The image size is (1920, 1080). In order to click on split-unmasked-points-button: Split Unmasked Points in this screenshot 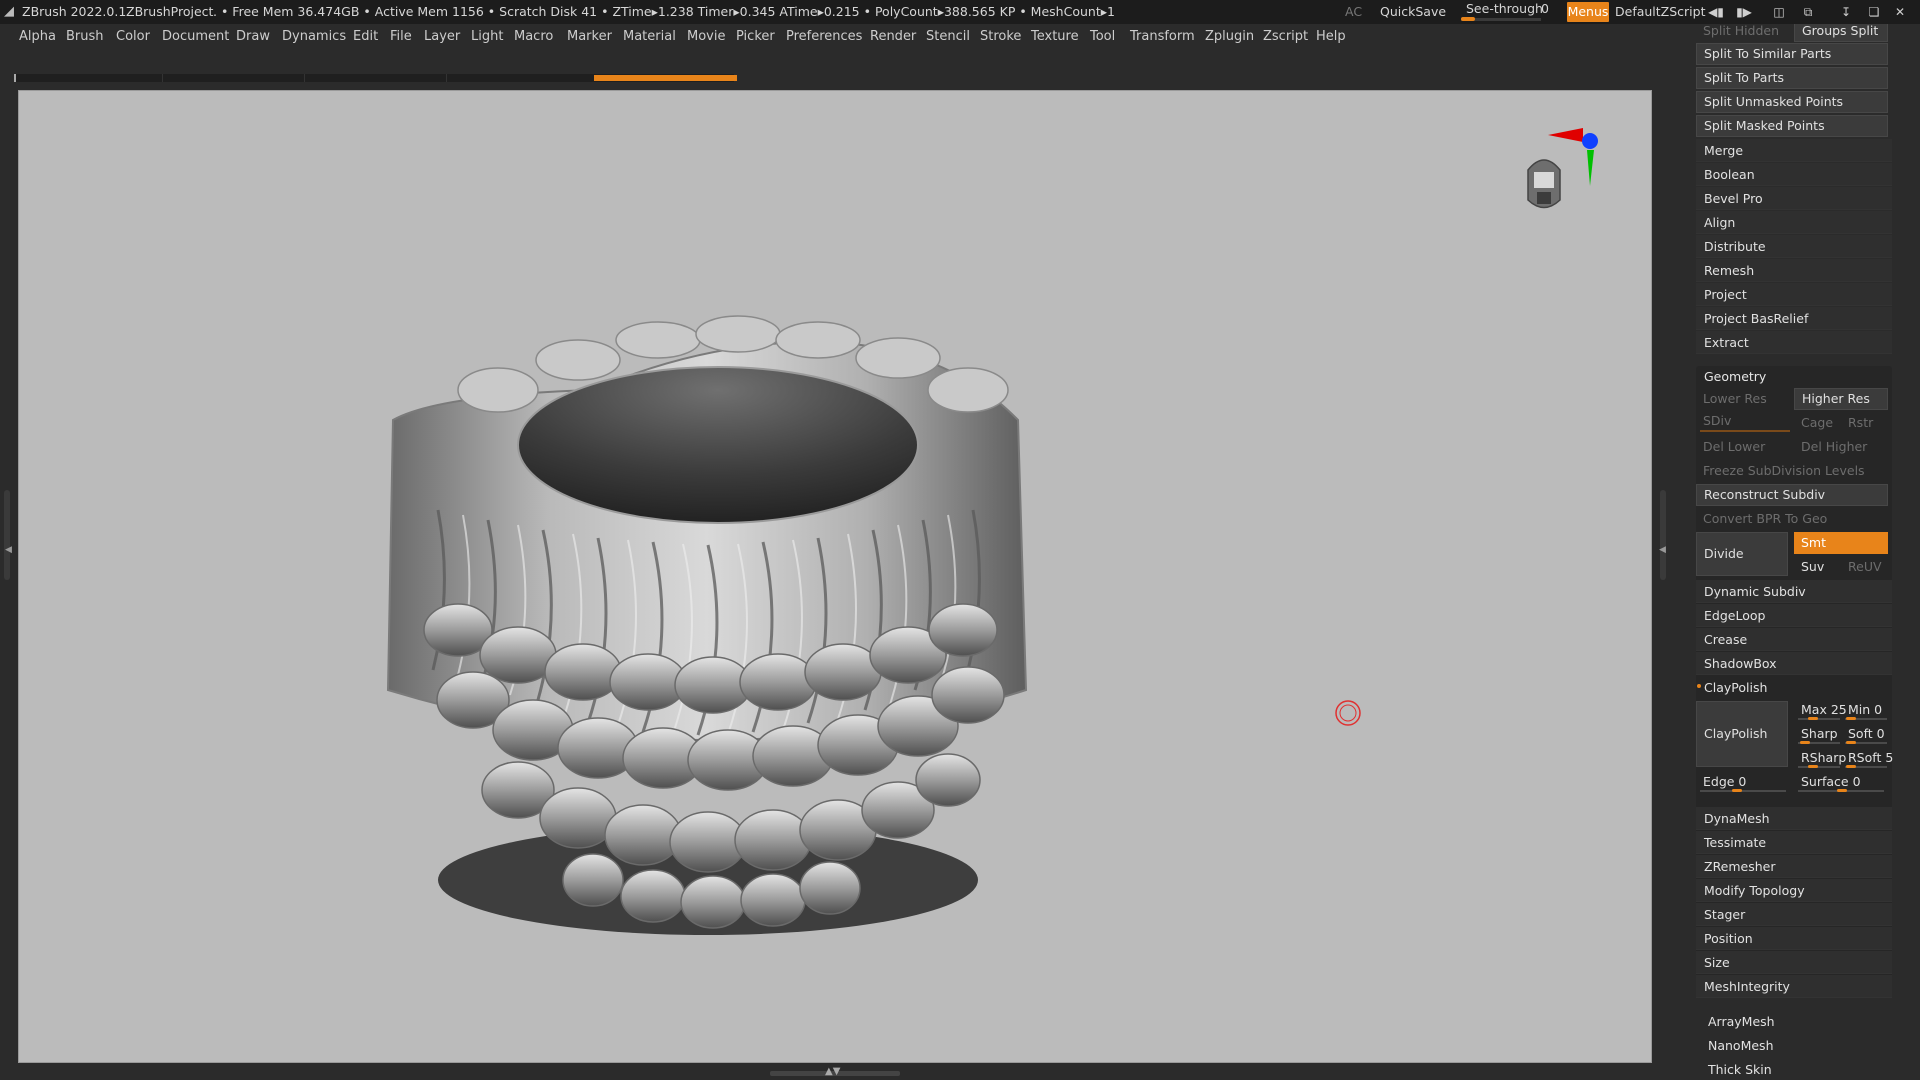, I will do `click(1792, 102)`.